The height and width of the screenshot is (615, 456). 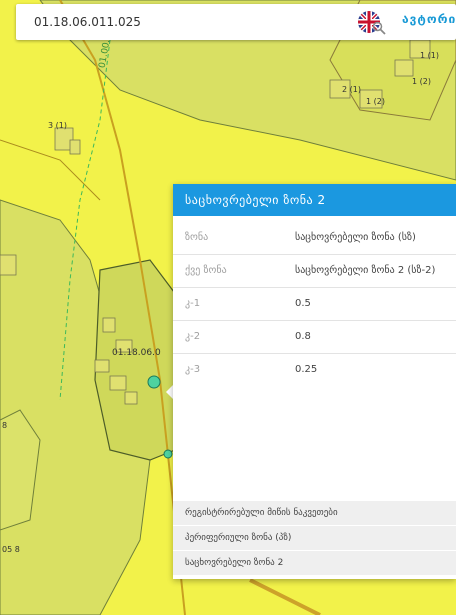 What do you see at coordinates (314, 512) in the screenshot?
I see `layer-item-registered-parcels: რეგისტრირებული მიწის ნაკვეთები` at bounding box center [314, 512].